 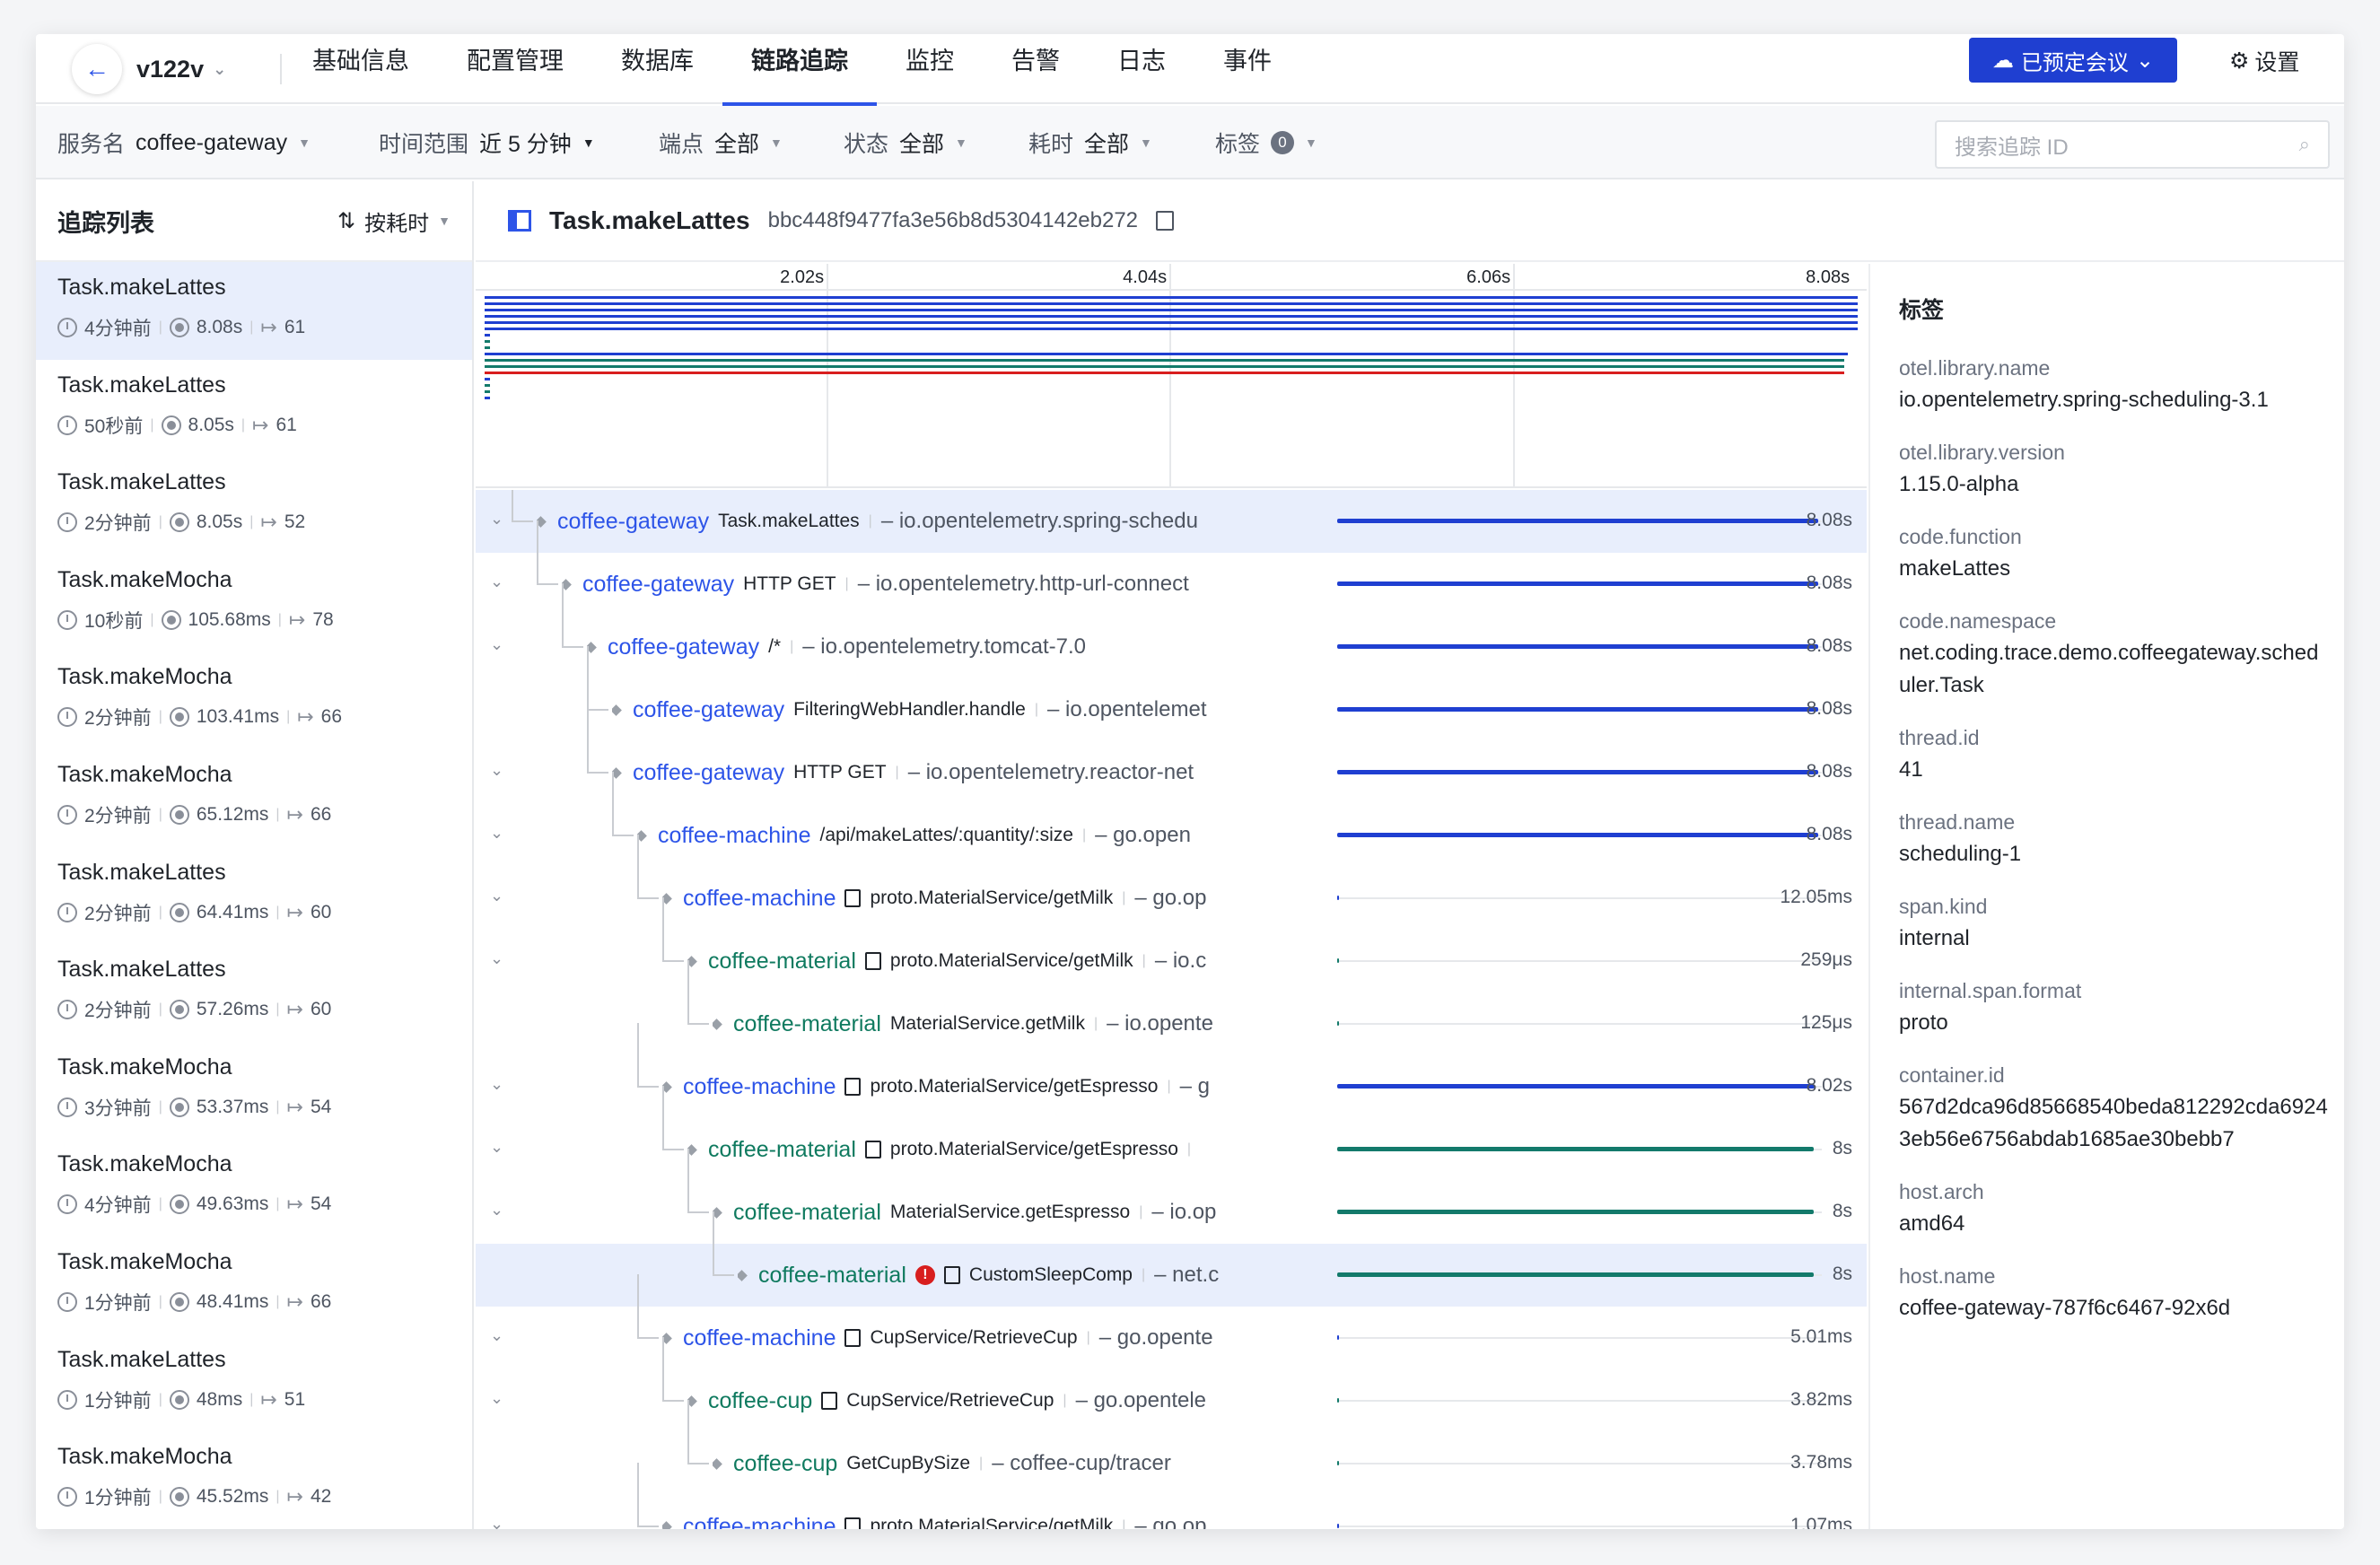 I want to click on nav-tab-0: 基础信息, so click(x=361, y=69).